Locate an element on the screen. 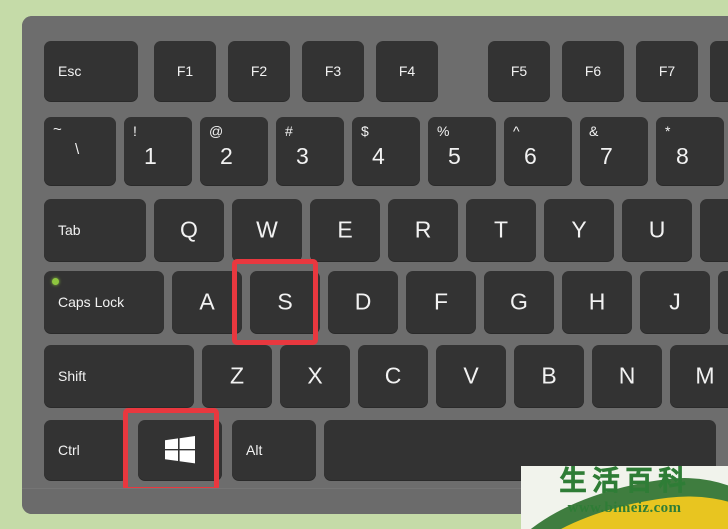 This screenshot has height=529, width=728. key-j: J is located at coordinates (675, 302).